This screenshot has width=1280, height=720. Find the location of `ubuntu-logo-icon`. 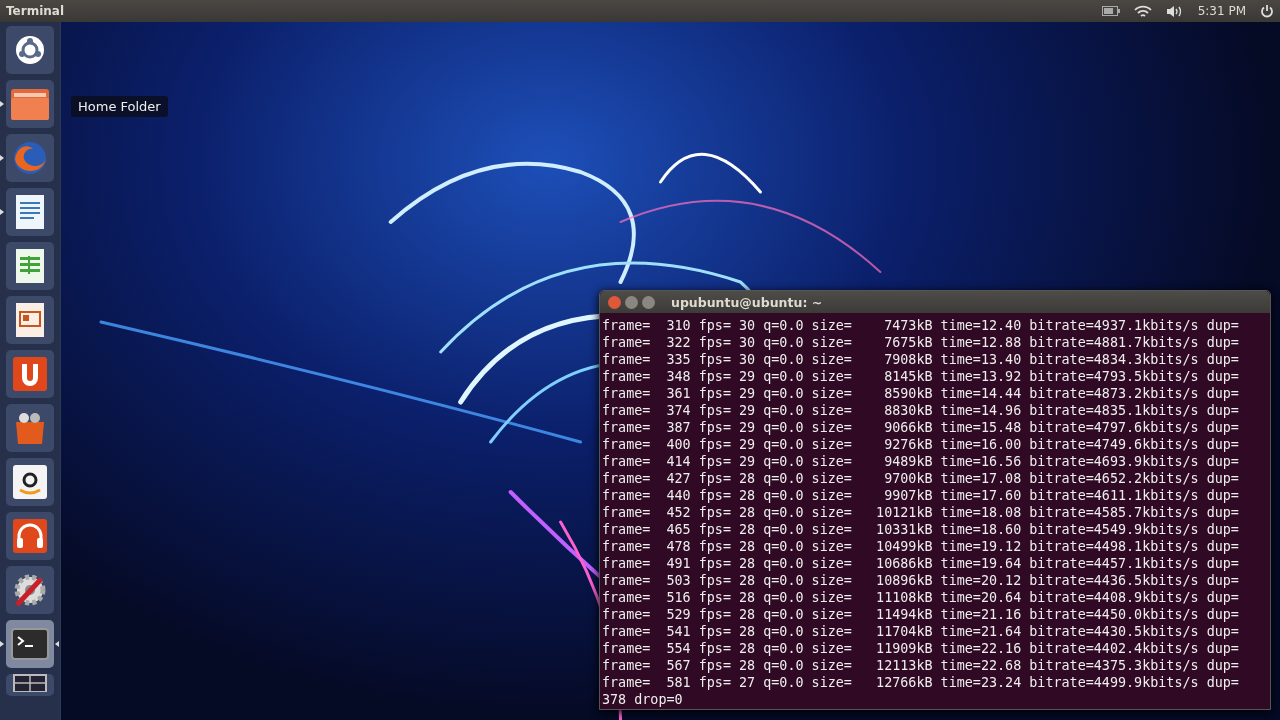

ubuntu-logo-icon is located at coordinates (30, 50).